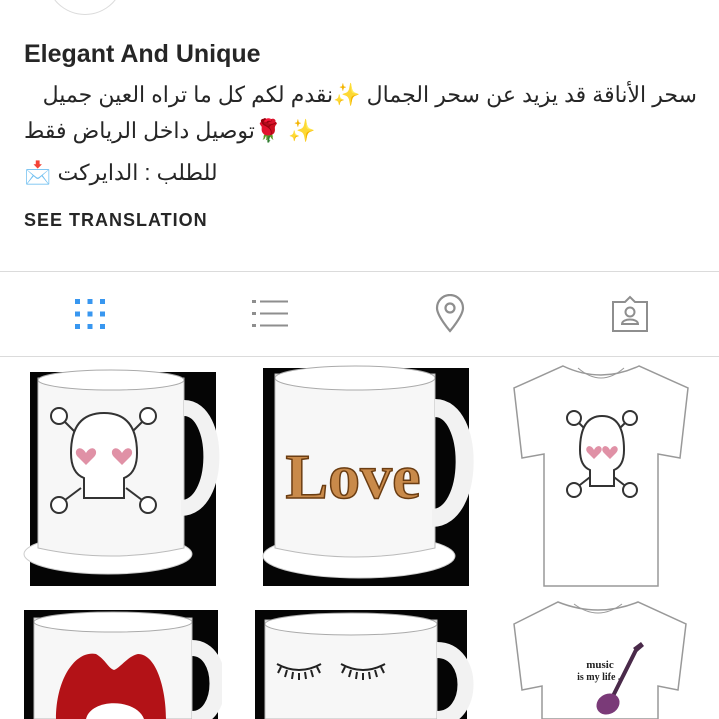  What do you see at coordinates (170, 130) in the screenshot?
I see `bio-line-2: ✨ 🌹توصيل داخل الرياض فقط` at bounding box center [170, 130].